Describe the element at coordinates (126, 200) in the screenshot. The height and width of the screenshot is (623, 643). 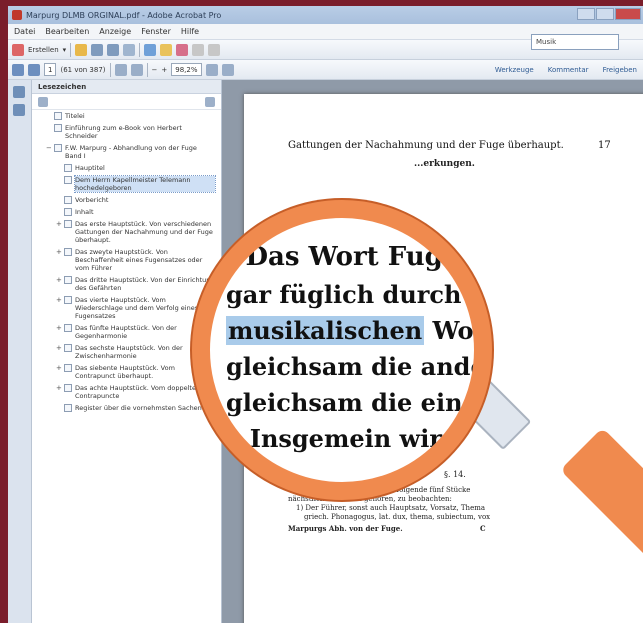
I see `bookmark-item: Vorbericht` at that location.